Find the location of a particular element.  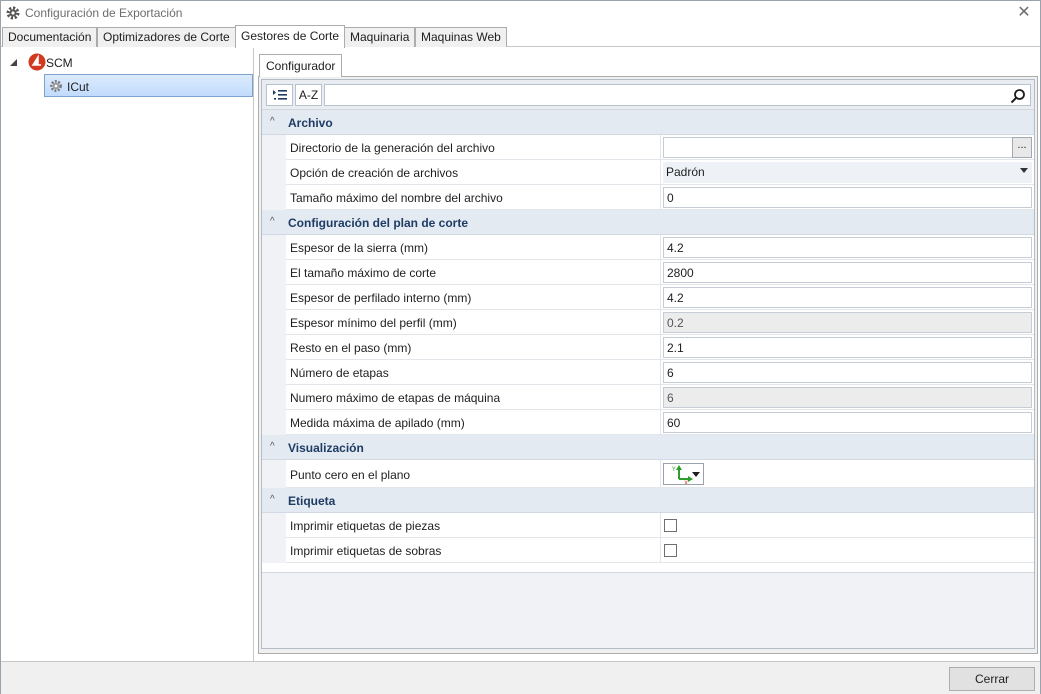

categorized-view-icon is located at coordinates (279, 95).